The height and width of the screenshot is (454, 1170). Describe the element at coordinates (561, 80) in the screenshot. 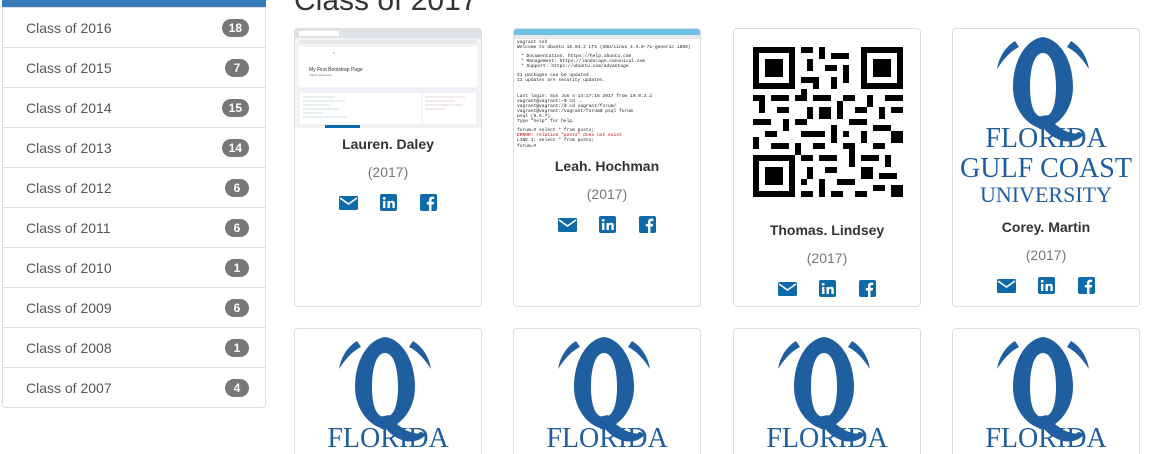

I see `svg-text:11 updates are security update: 11 updates are security updates.` at that location.